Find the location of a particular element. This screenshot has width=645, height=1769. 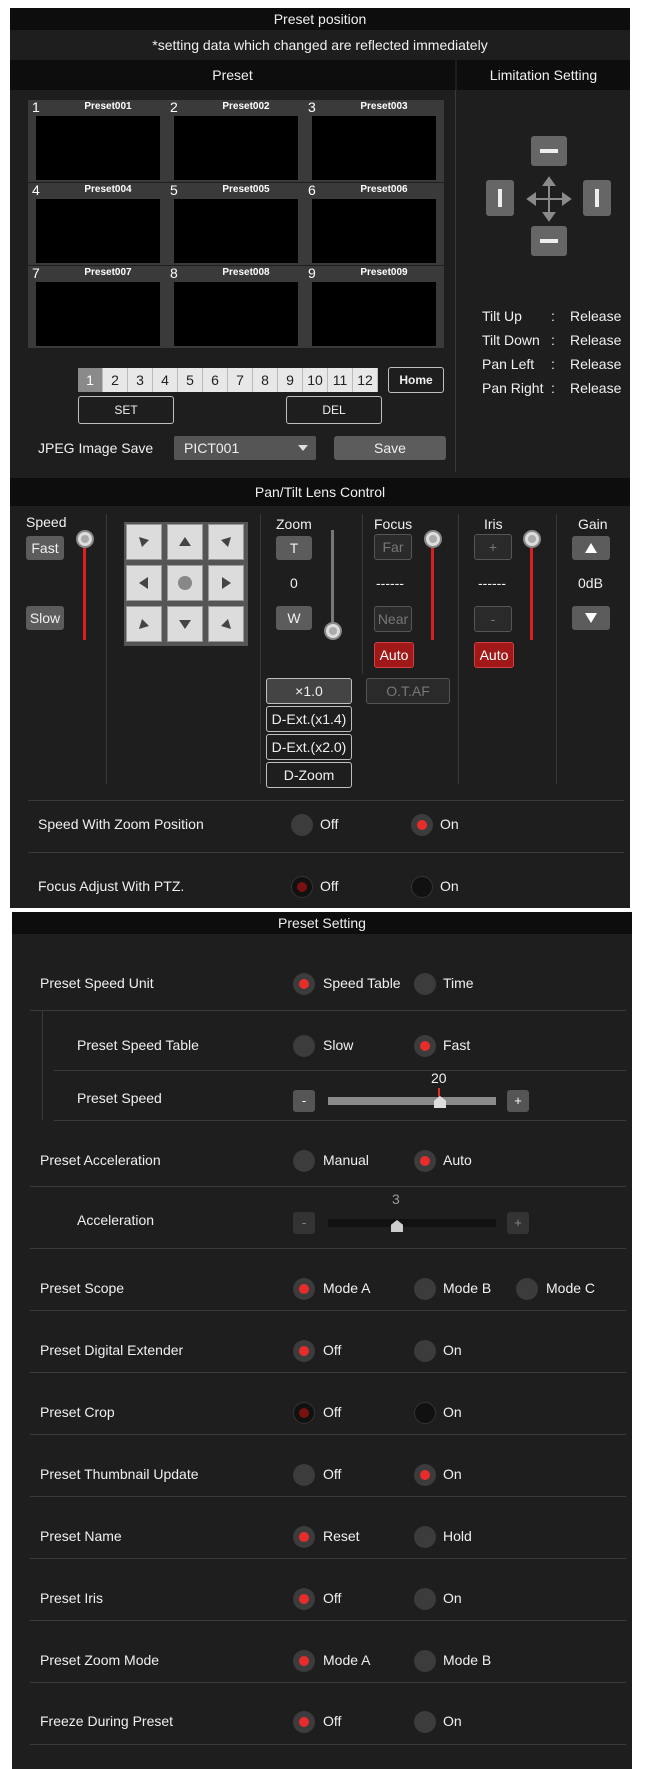

focus-slider-track is located at coordinates (432, 592).